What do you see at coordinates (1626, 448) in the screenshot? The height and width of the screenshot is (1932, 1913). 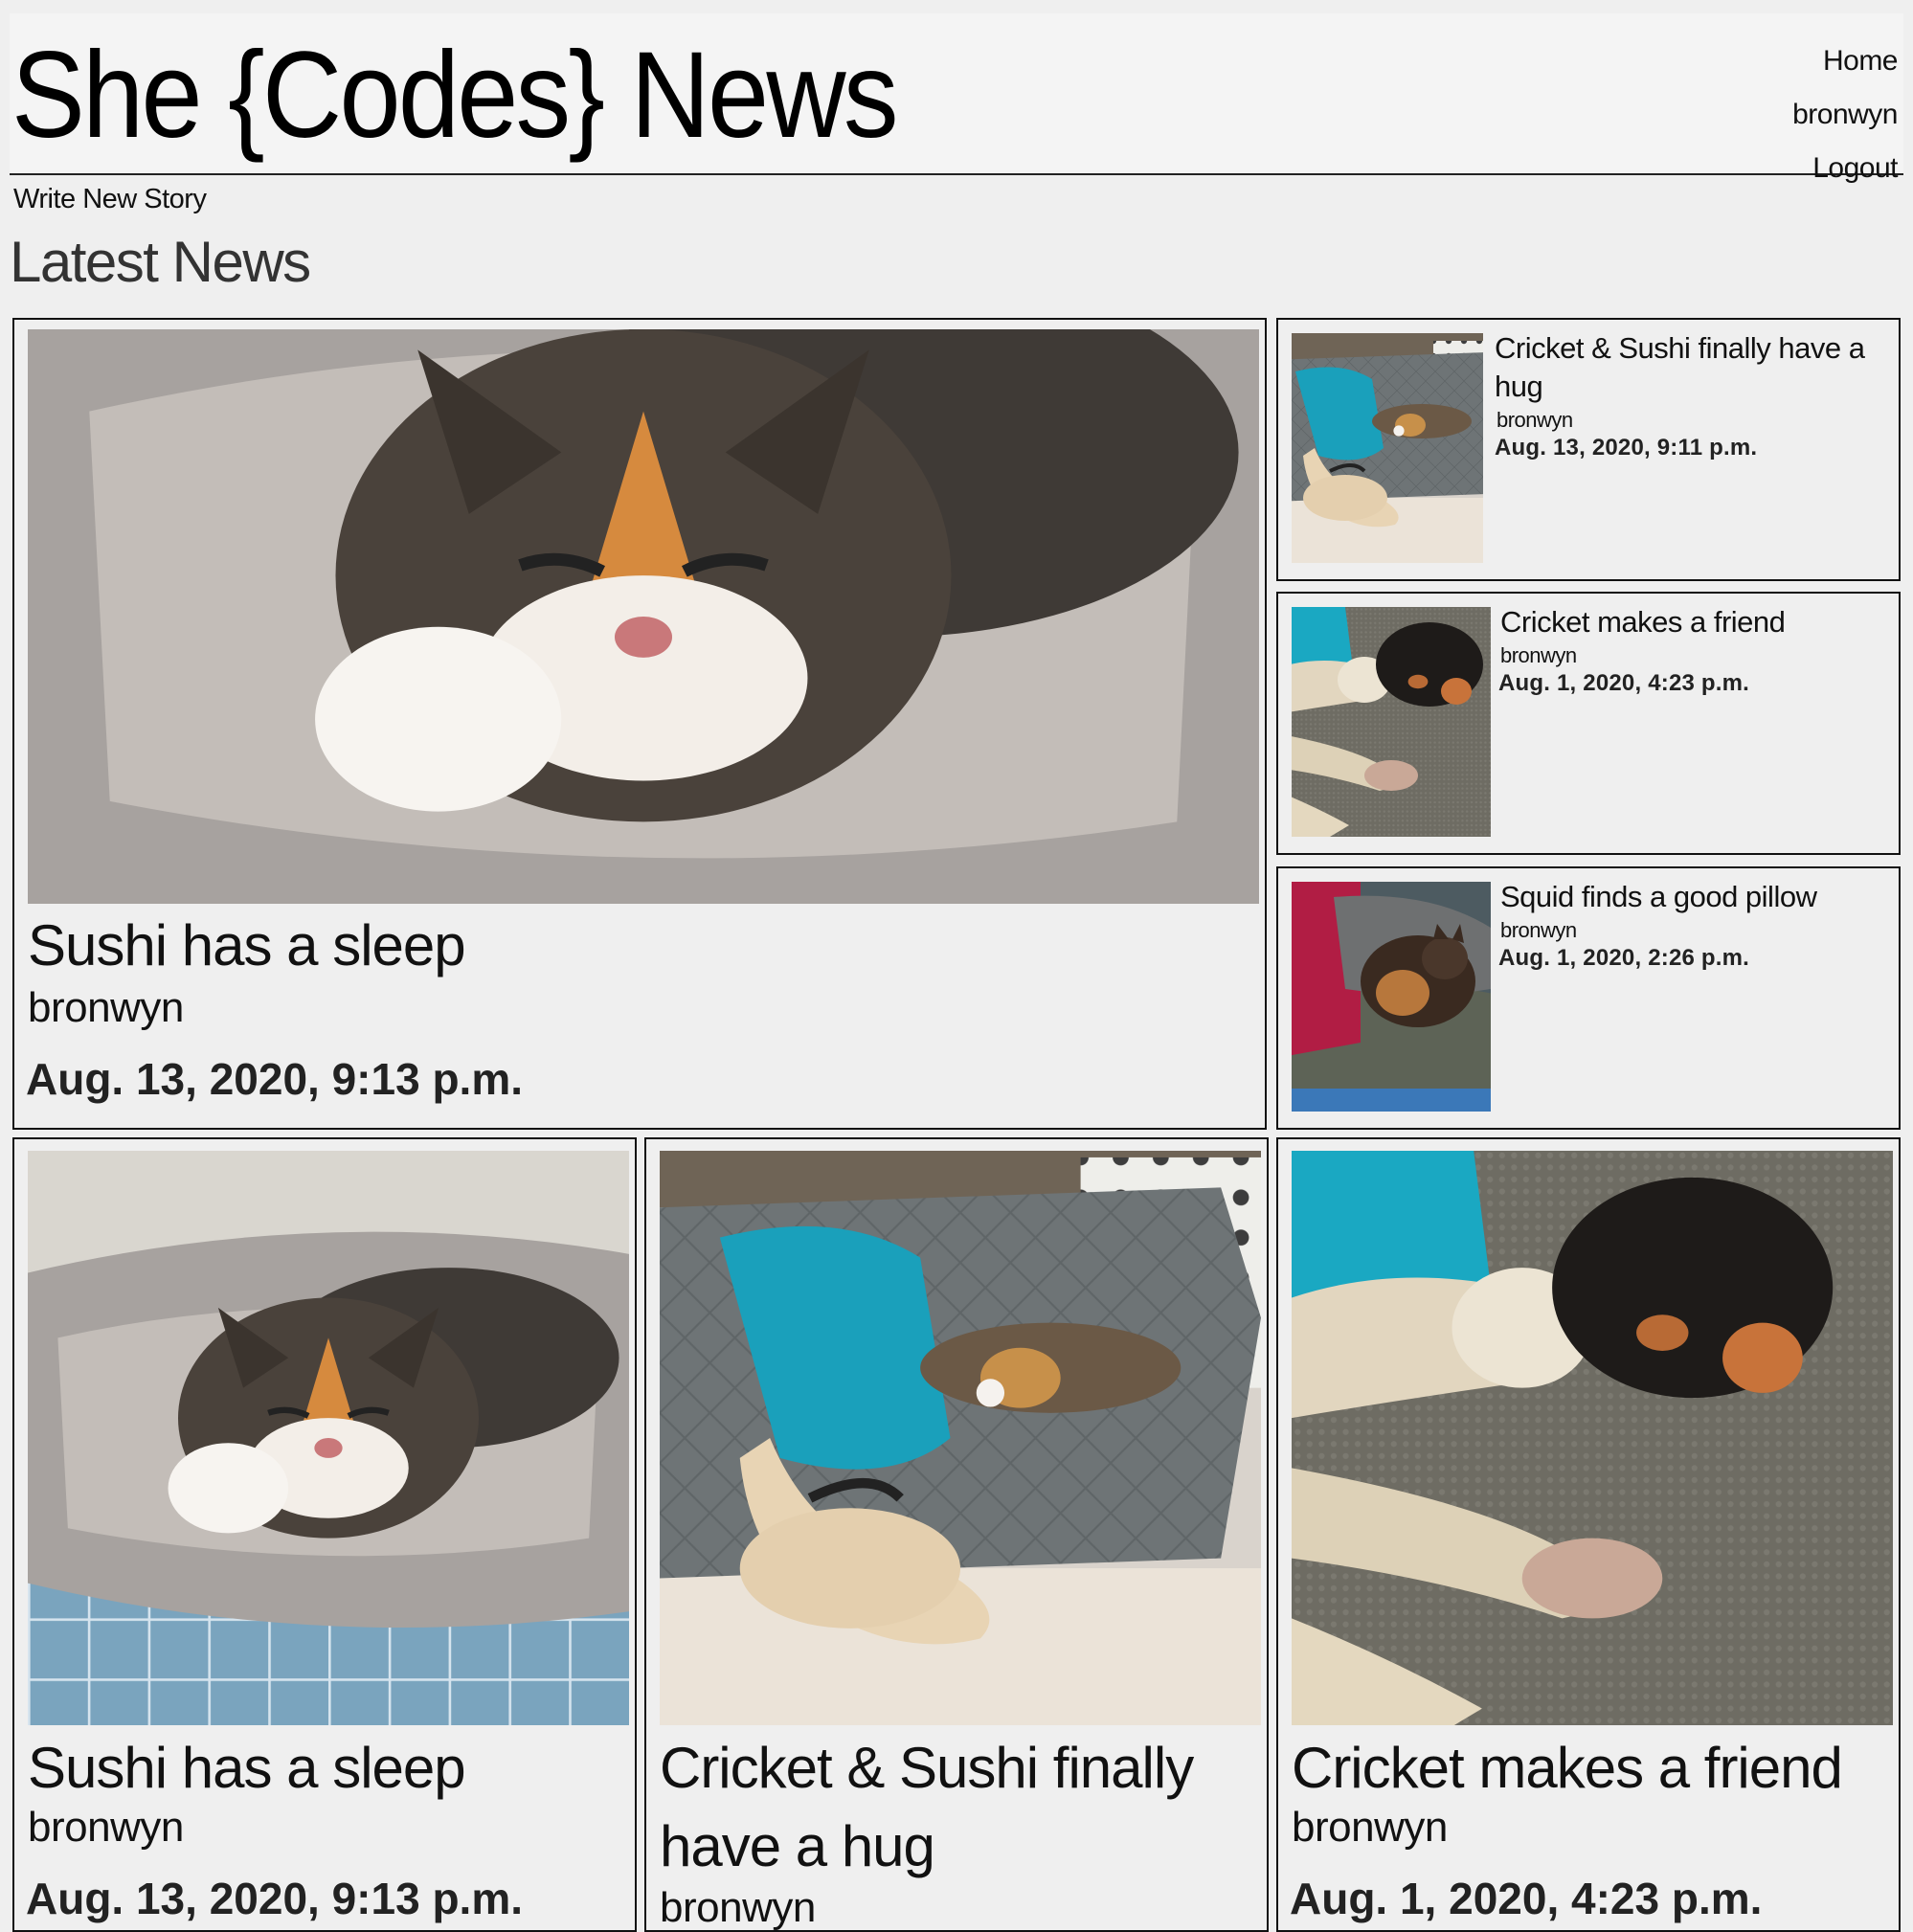 I see `story-date: Aug. 13, 2020, 9:11 p.m.` at bounding box center [1626, 448].